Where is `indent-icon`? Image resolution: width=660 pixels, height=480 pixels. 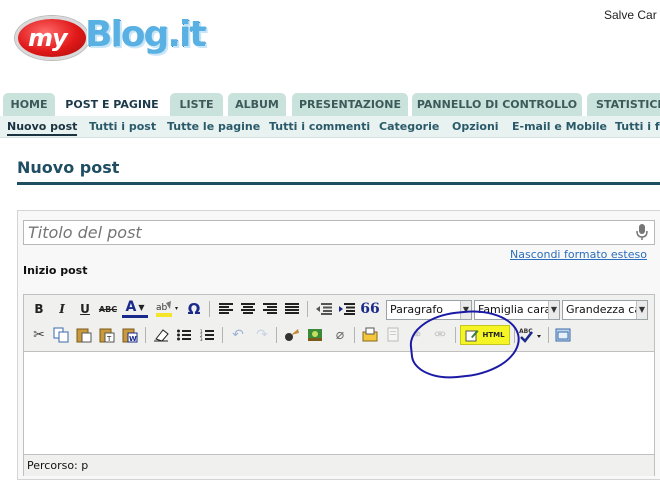 indent-icon is located at coordinates (347, 309).